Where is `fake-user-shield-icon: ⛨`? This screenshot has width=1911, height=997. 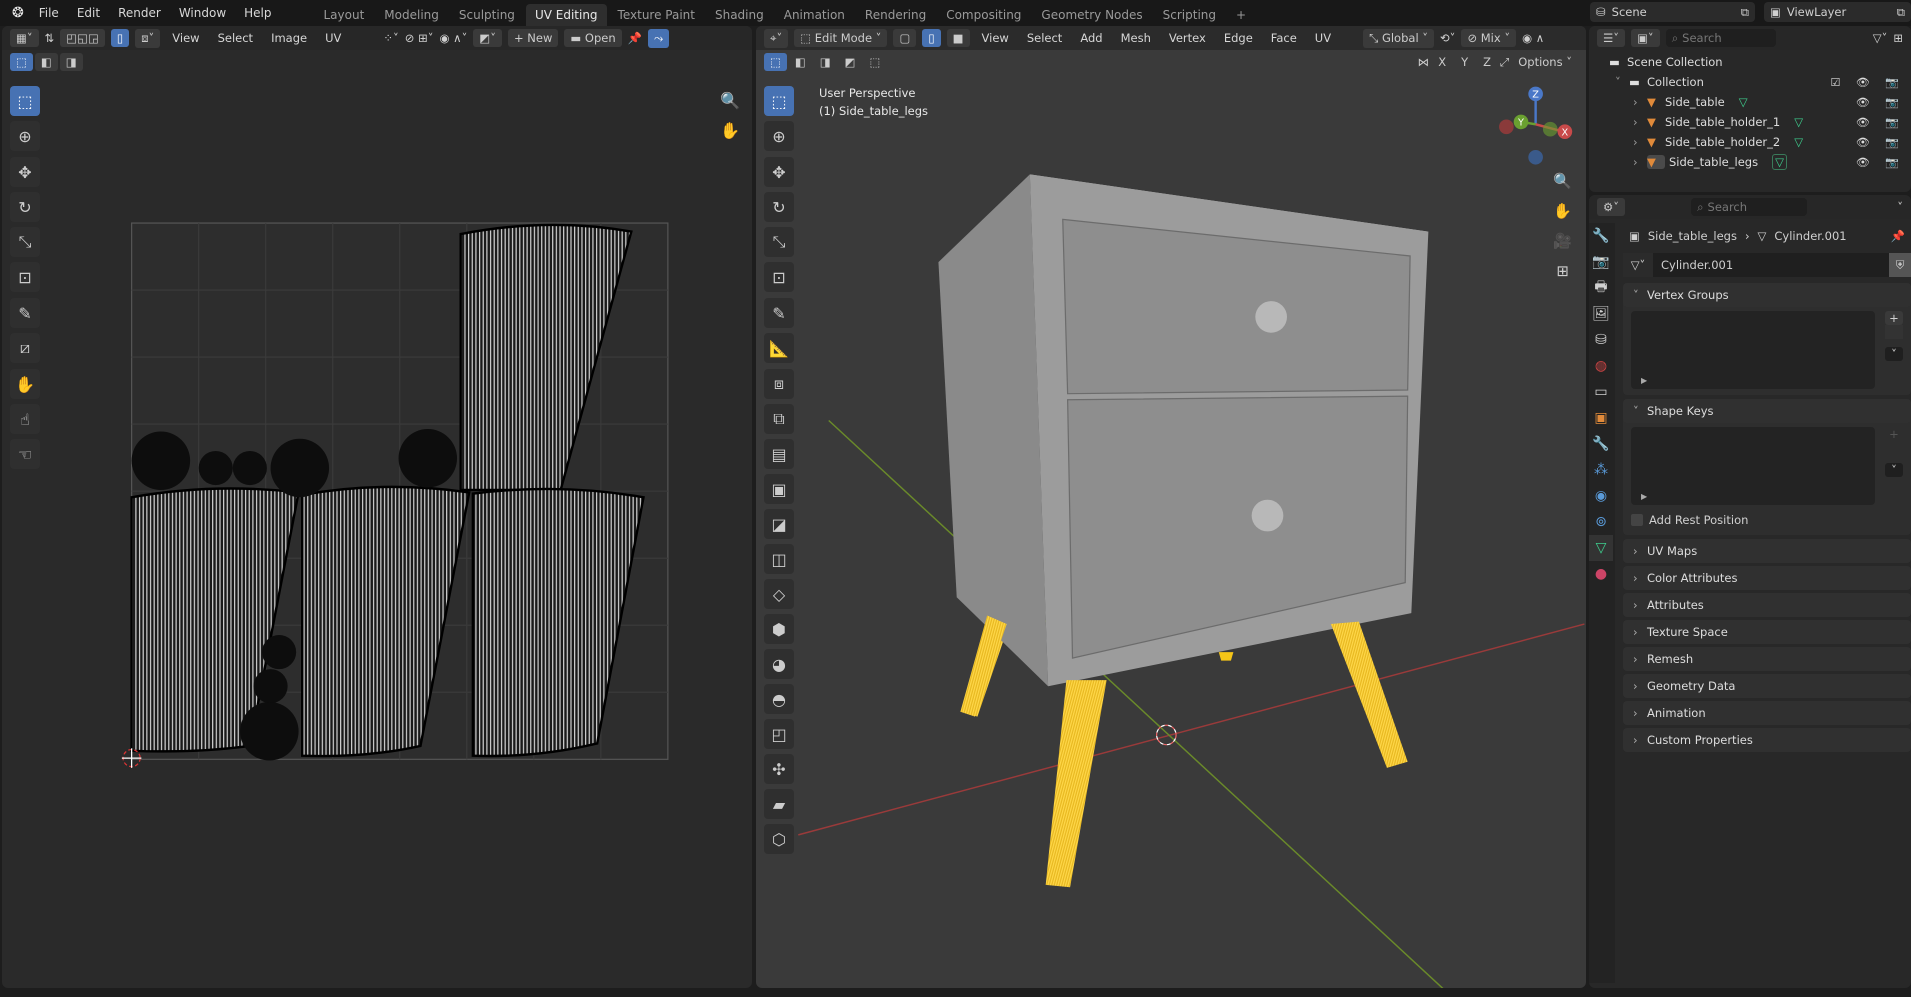
fake-user-shield-icon: ⛨ is located at coordinates (1900, 265).